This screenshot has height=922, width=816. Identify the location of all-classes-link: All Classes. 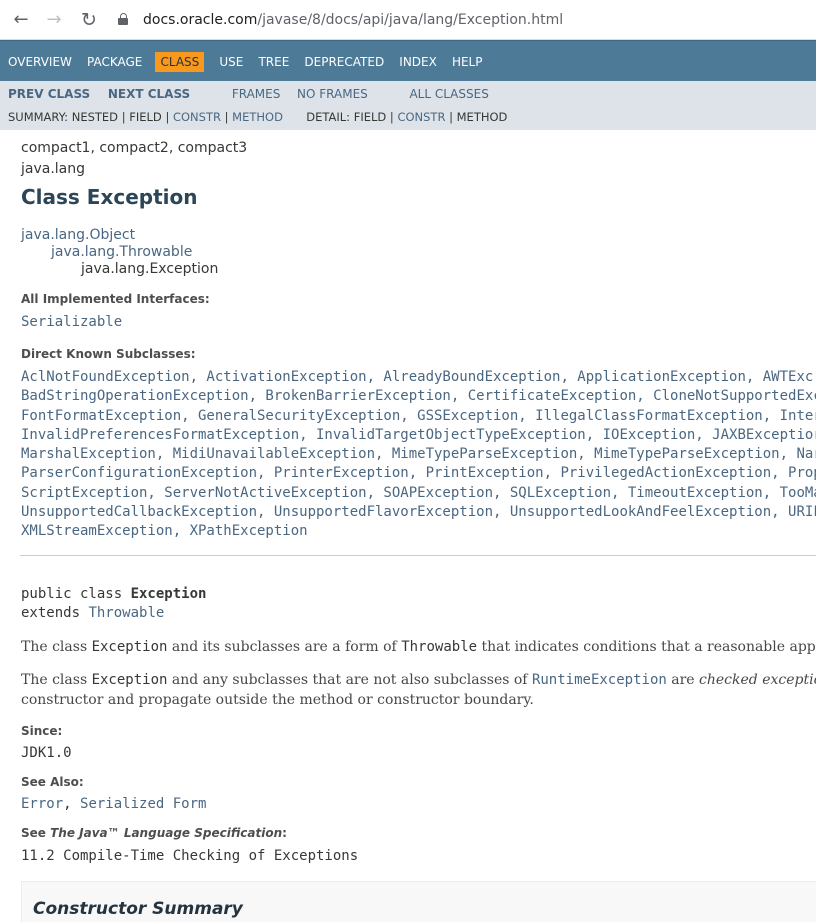
(448, 94).